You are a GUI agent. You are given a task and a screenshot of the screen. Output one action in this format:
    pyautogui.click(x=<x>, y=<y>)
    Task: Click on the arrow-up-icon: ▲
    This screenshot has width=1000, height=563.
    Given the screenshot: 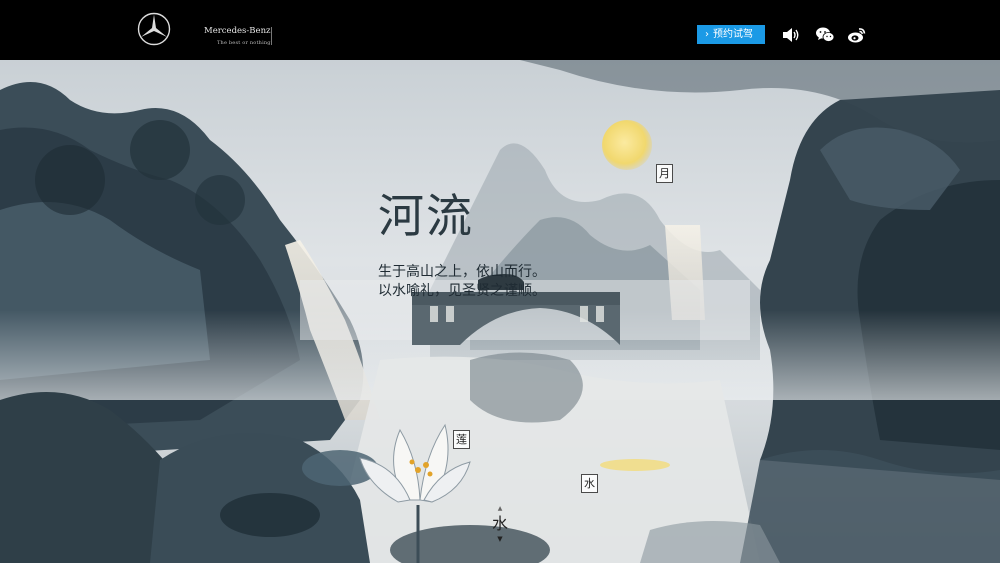 What is the action you would take?
    pyautogui.click(x=500, y=509)
    